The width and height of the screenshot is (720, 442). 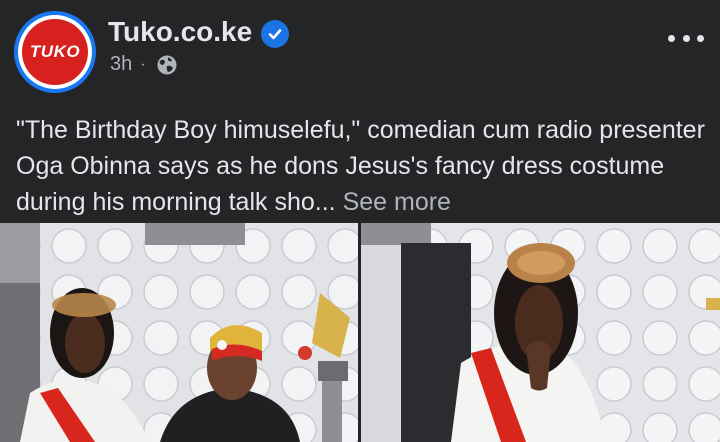 I want to click on verified-badge-icon, so click(x=275, y=34).